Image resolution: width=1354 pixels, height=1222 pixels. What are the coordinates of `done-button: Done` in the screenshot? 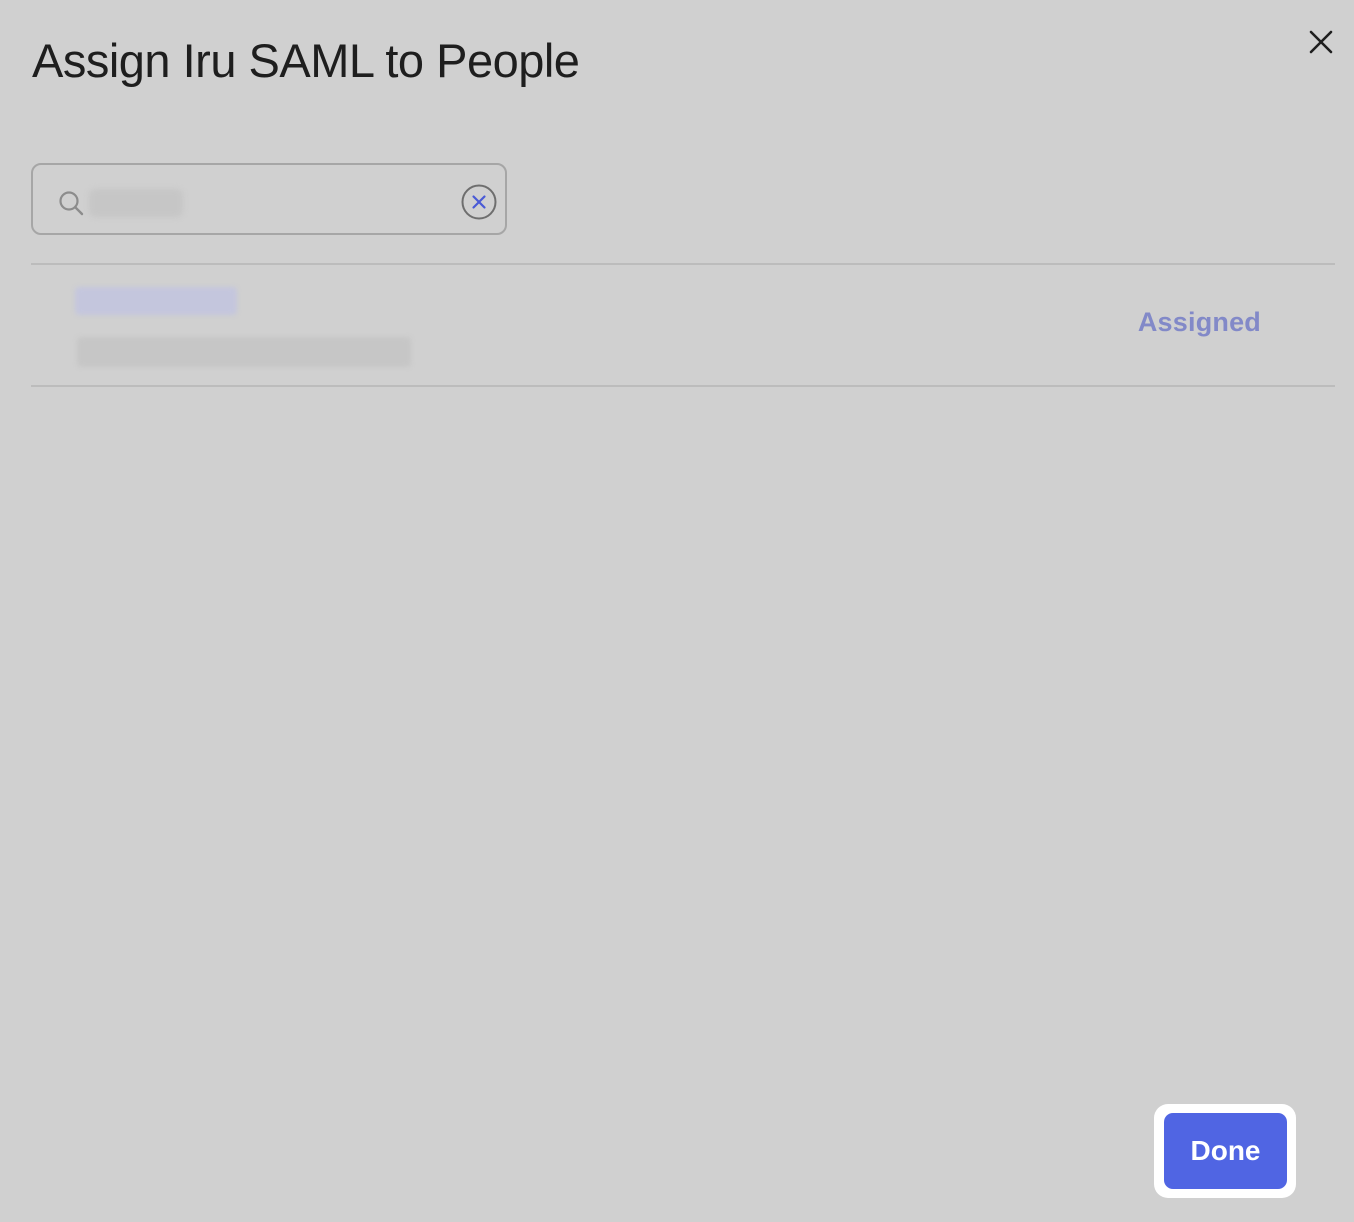 It's located at (1225, 1151).